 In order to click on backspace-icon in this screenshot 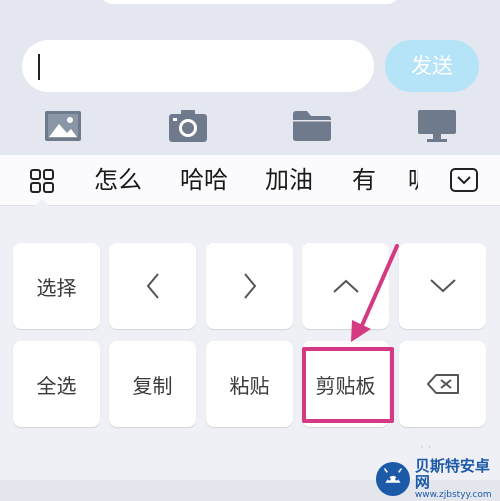, I will do `click(442, 384)`.